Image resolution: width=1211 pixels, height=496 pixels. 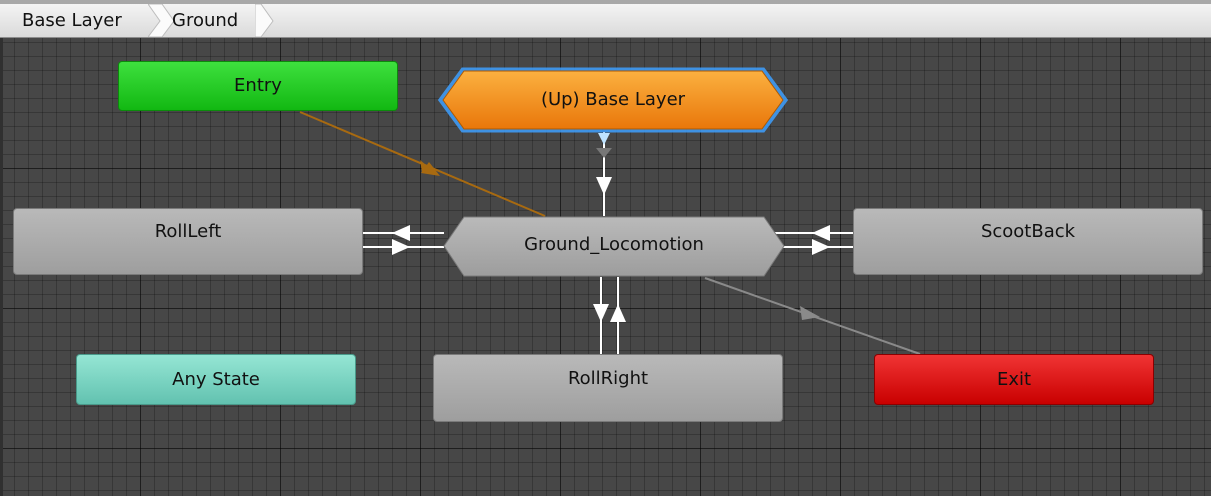 What do you see at coordinates (608, 378) in the screenshot?
I see `rollright-state-label: RollRight` at bounding box center [608, 378].